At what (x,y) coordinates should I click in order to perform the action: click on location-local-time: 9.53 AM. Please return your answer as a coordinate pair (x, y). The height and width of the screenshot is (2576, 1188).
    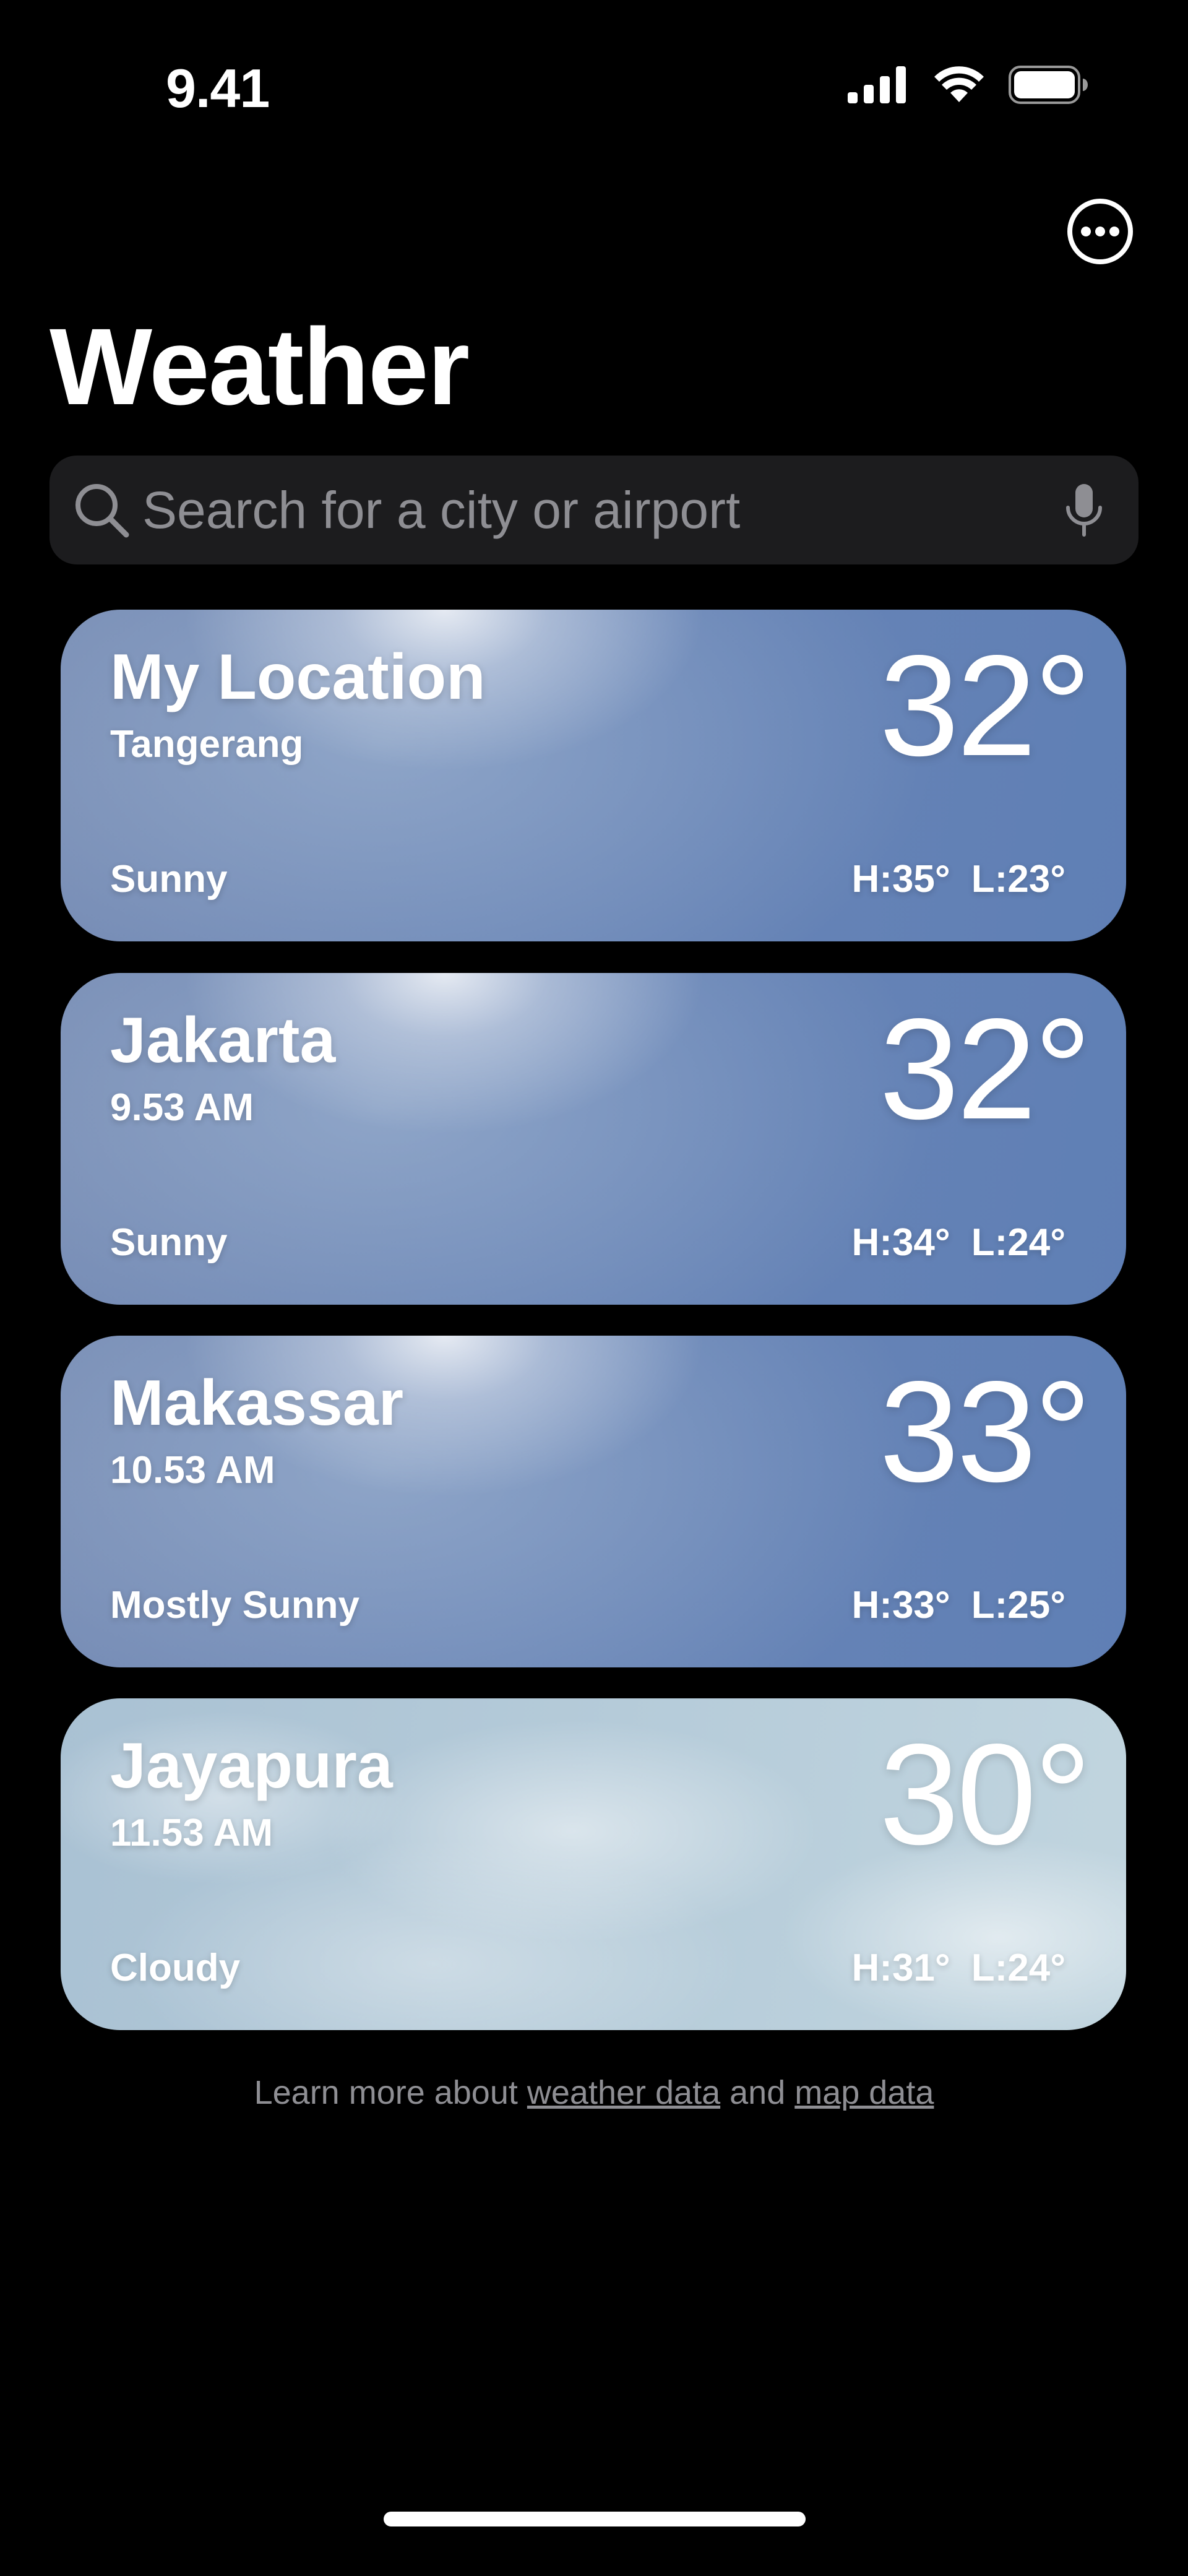
    Looking at the image, I should click on (182, 1107).